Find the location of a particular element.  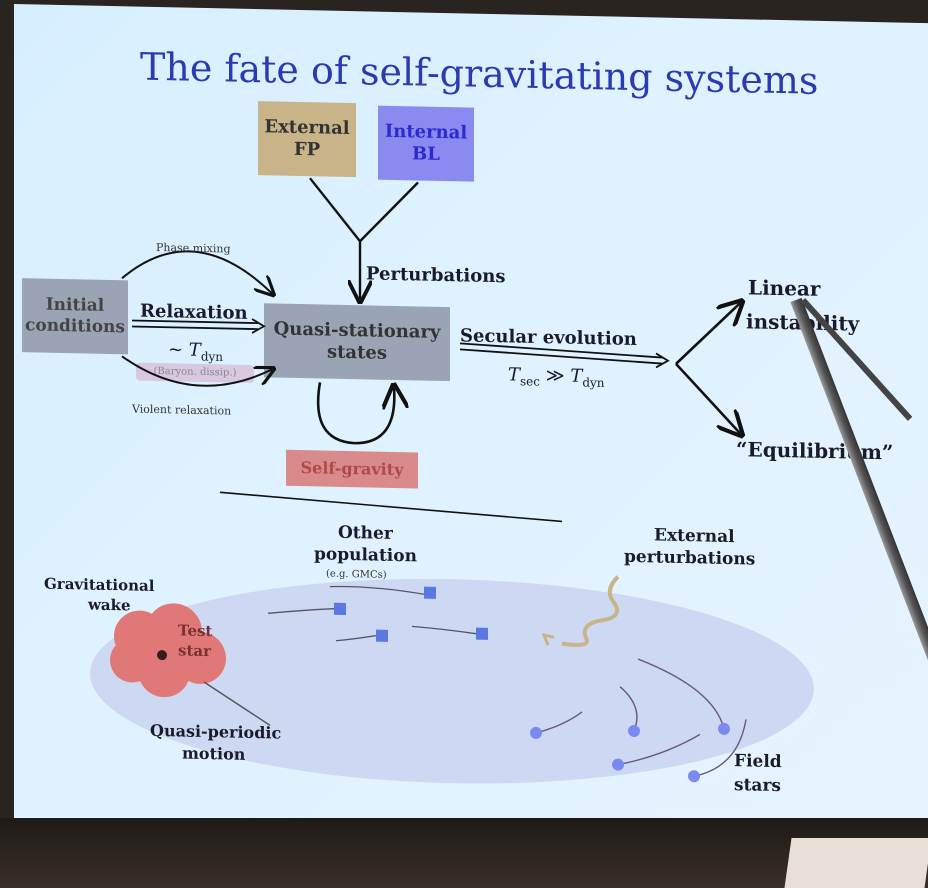

t-dyn-symbol: ~ T is located at coordinates (184, 350).